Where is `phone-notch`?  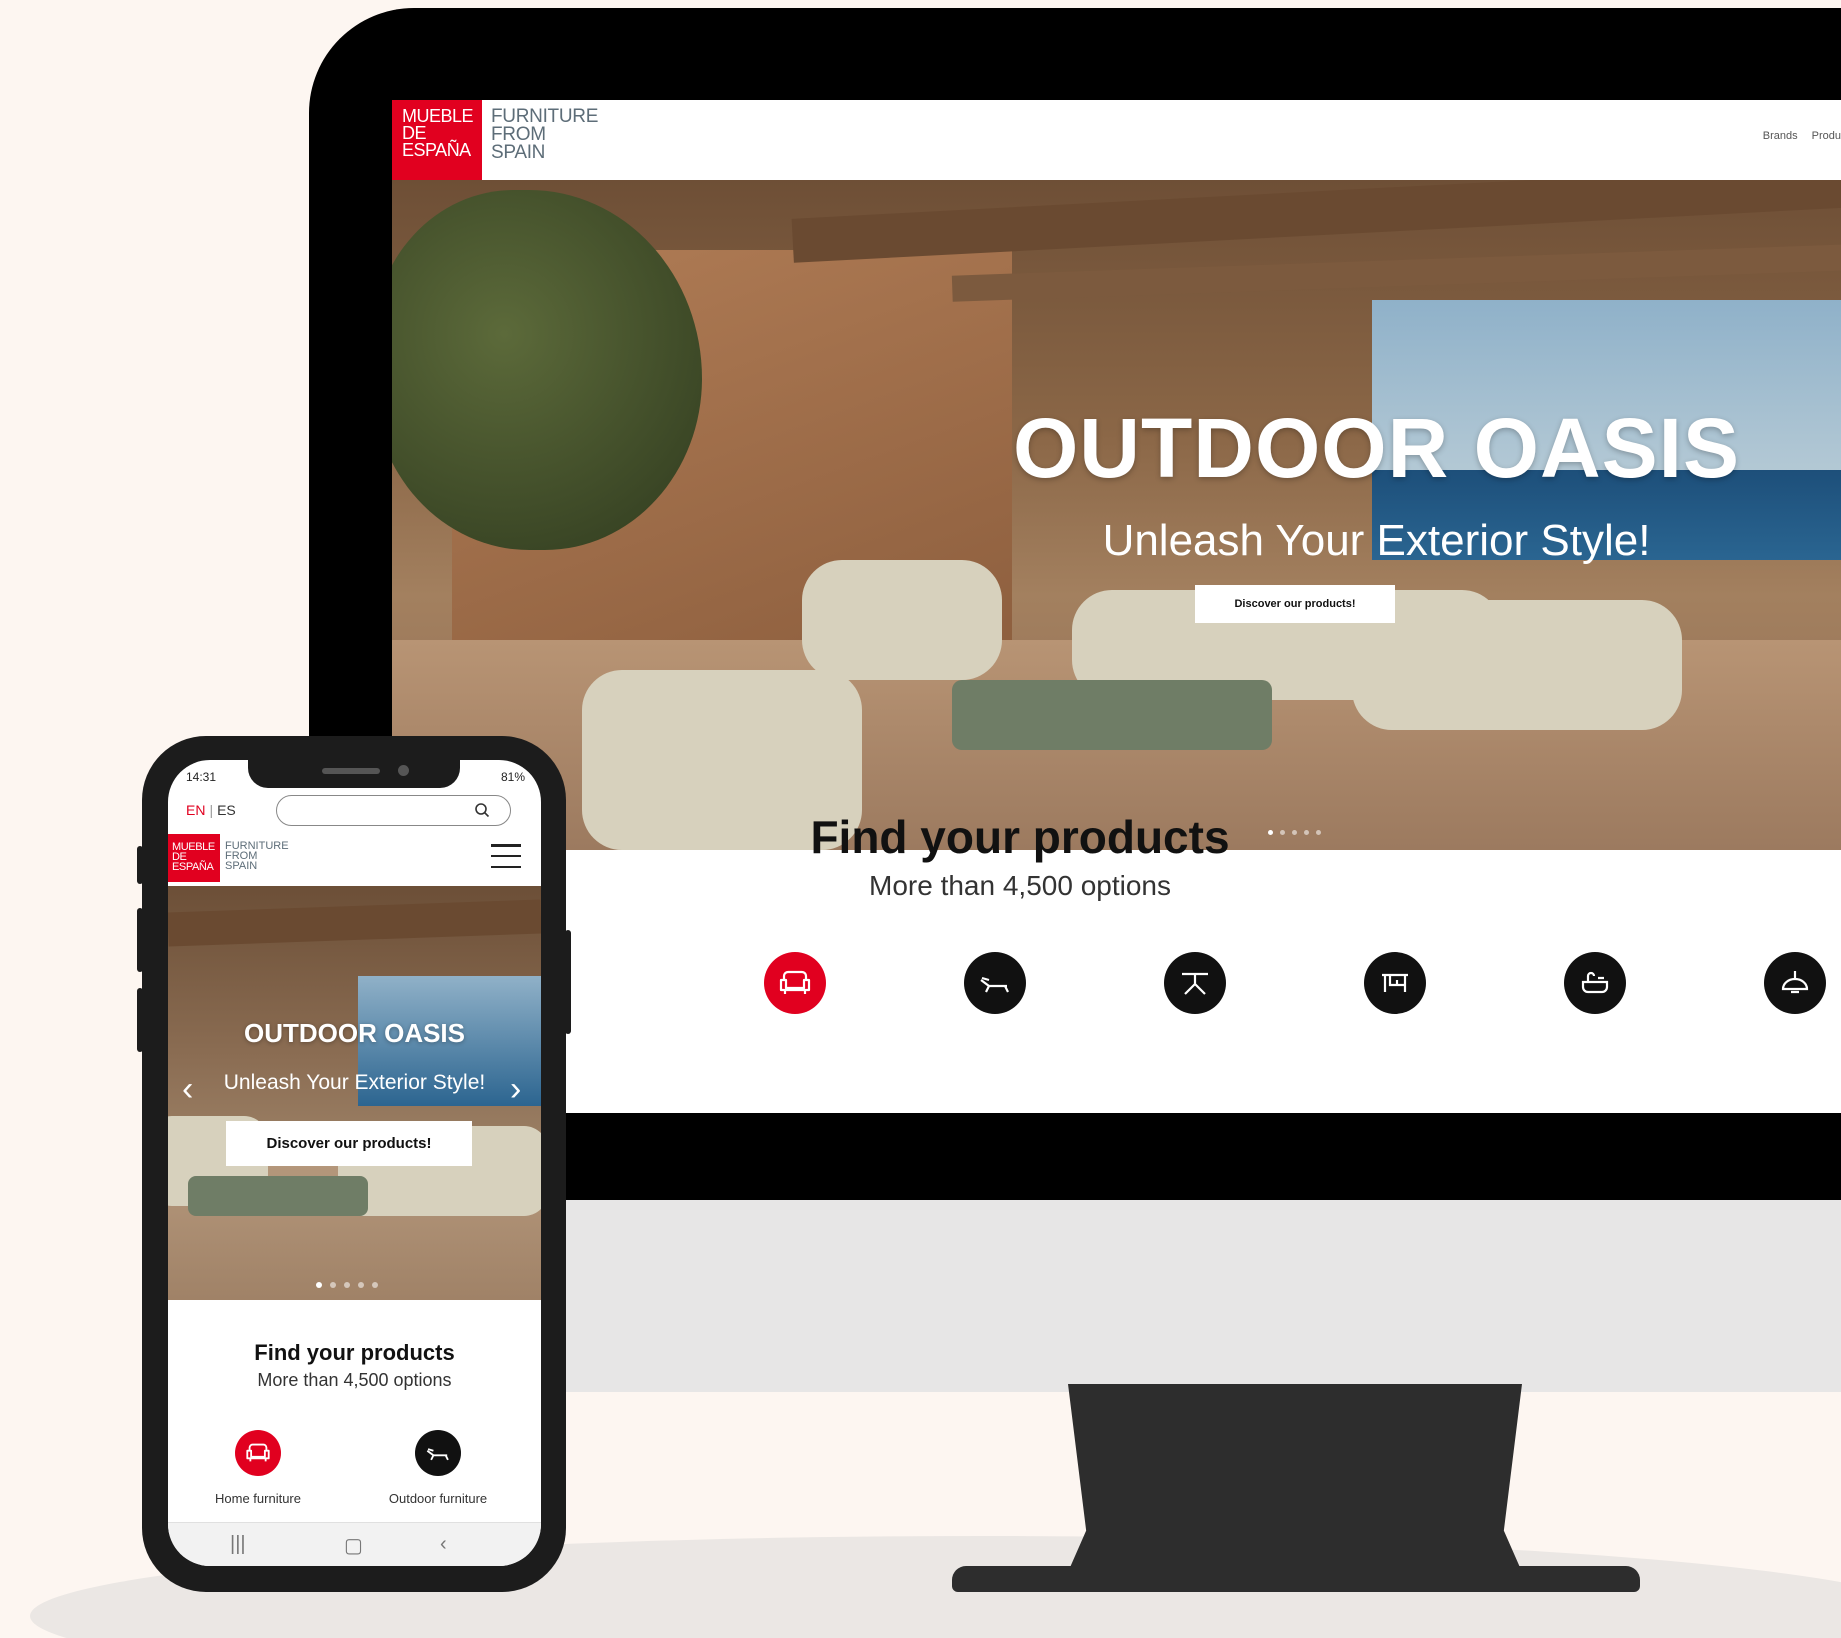 phone-notch is located at coordinates (354, 774).